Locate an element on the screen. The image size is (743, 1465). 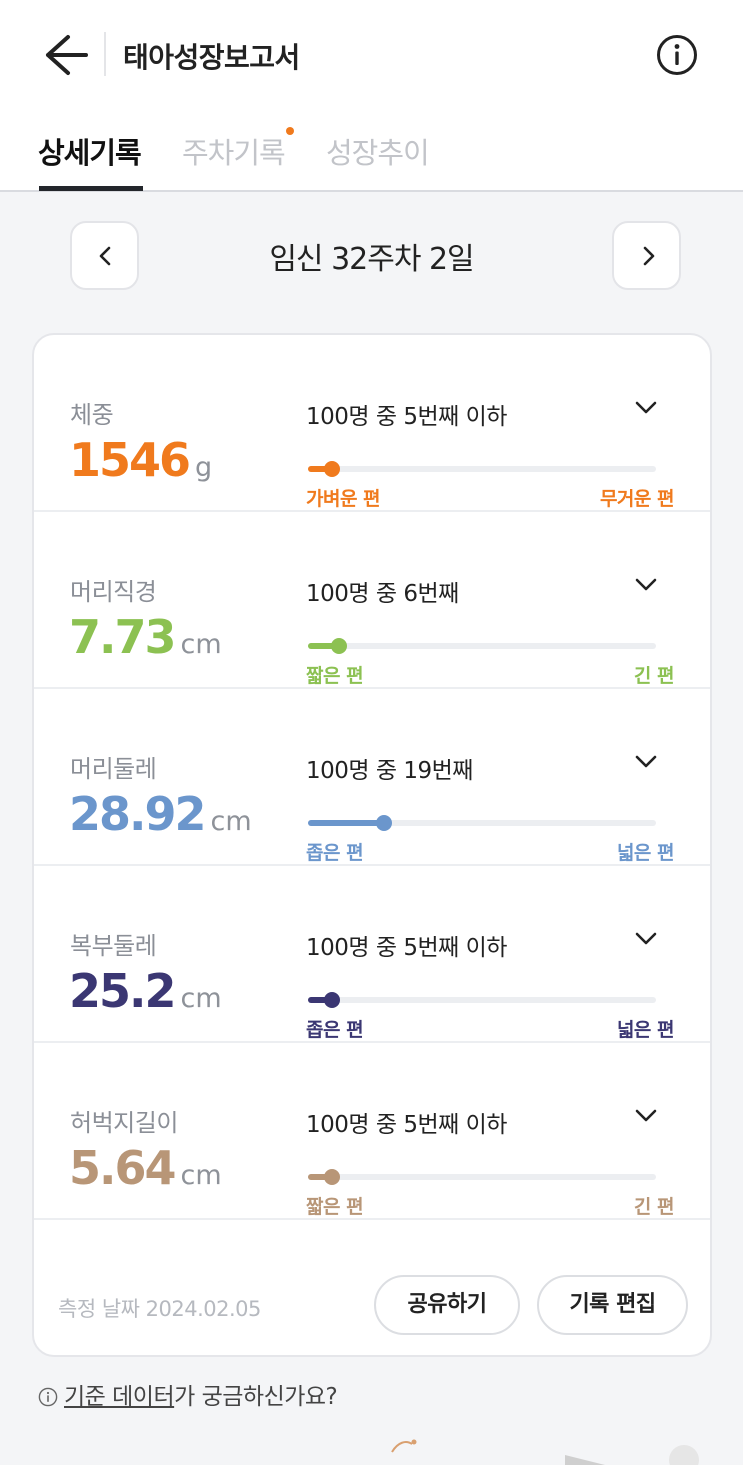
measurement-date: 측정 날짜 2024.02.05 is located at coordinates (159, 1309).